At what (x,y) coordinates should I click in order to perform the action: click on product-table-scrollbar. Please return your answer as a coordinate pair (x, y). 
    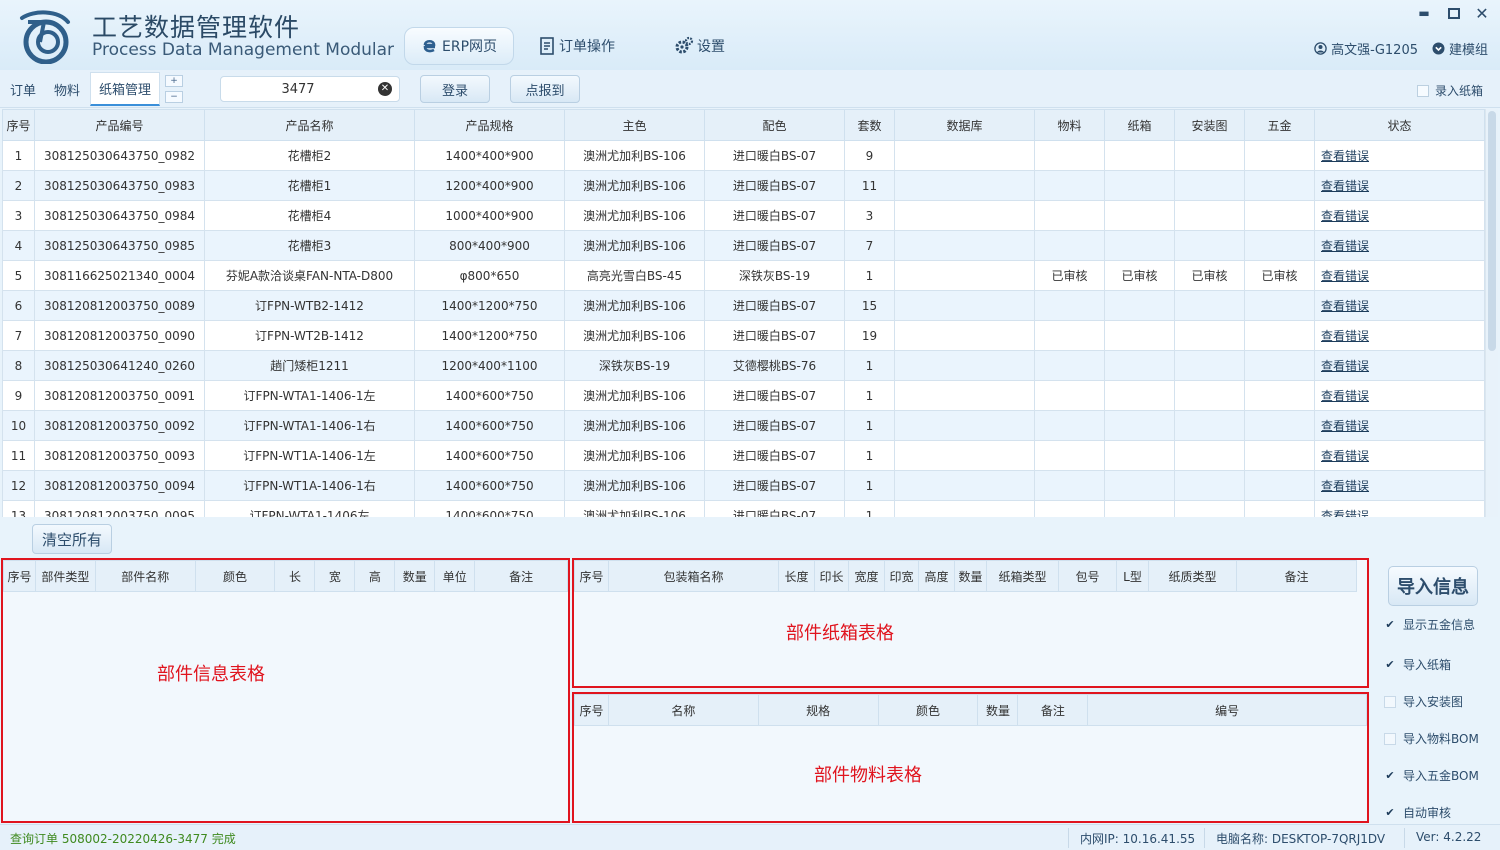
    Looking at the image, I should click on (1492, 313).